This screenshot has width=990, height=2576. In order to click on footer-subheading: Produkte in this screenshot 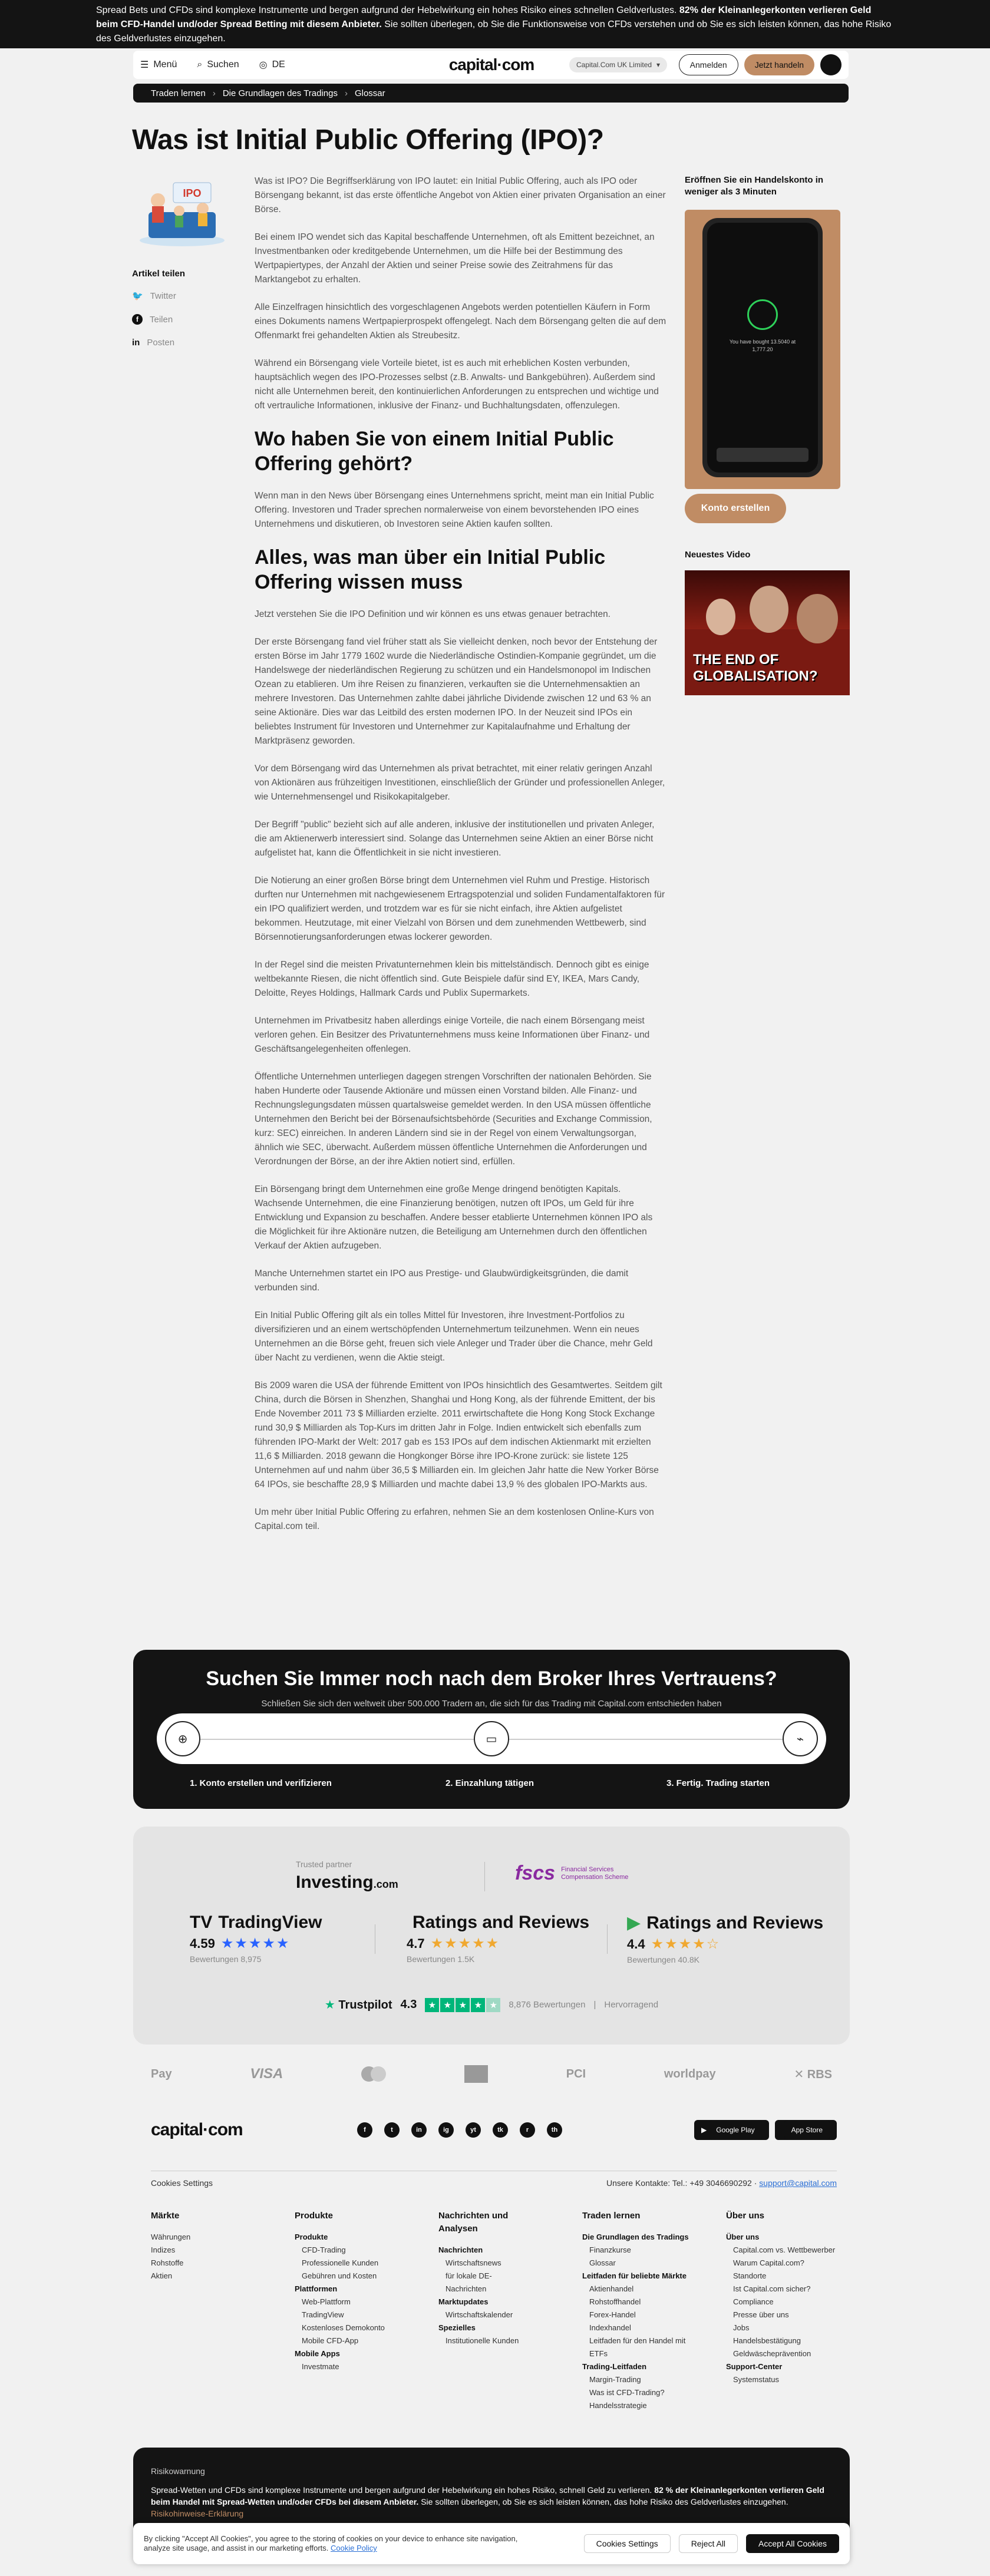, I will do `click(353, 2237)`.